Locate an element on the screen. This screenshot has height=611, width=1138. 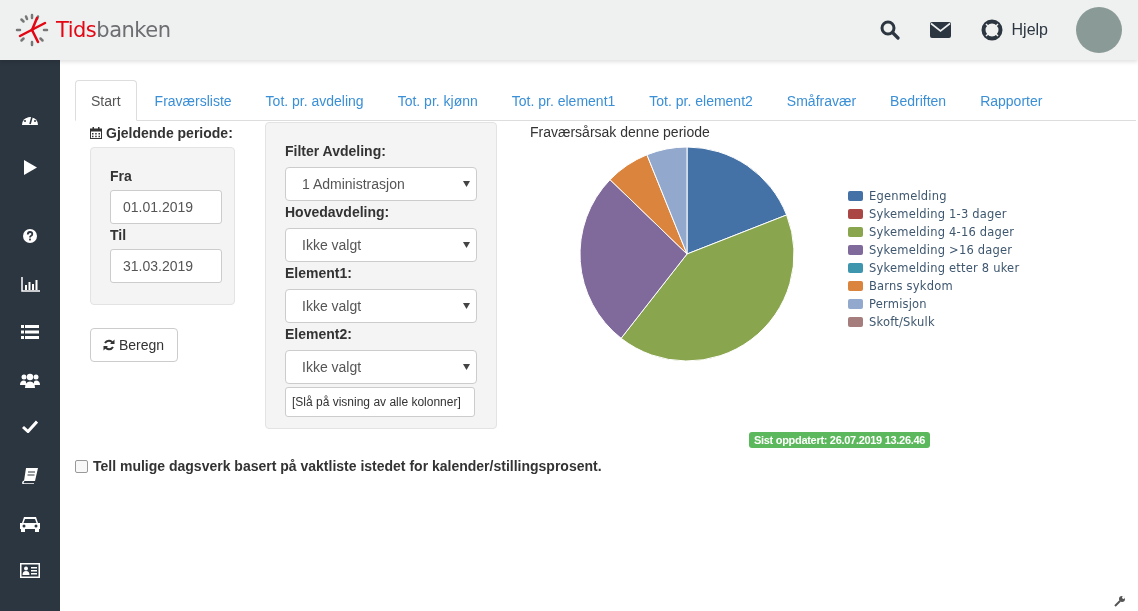
envelope-icon is located at coordinates (940, 30).